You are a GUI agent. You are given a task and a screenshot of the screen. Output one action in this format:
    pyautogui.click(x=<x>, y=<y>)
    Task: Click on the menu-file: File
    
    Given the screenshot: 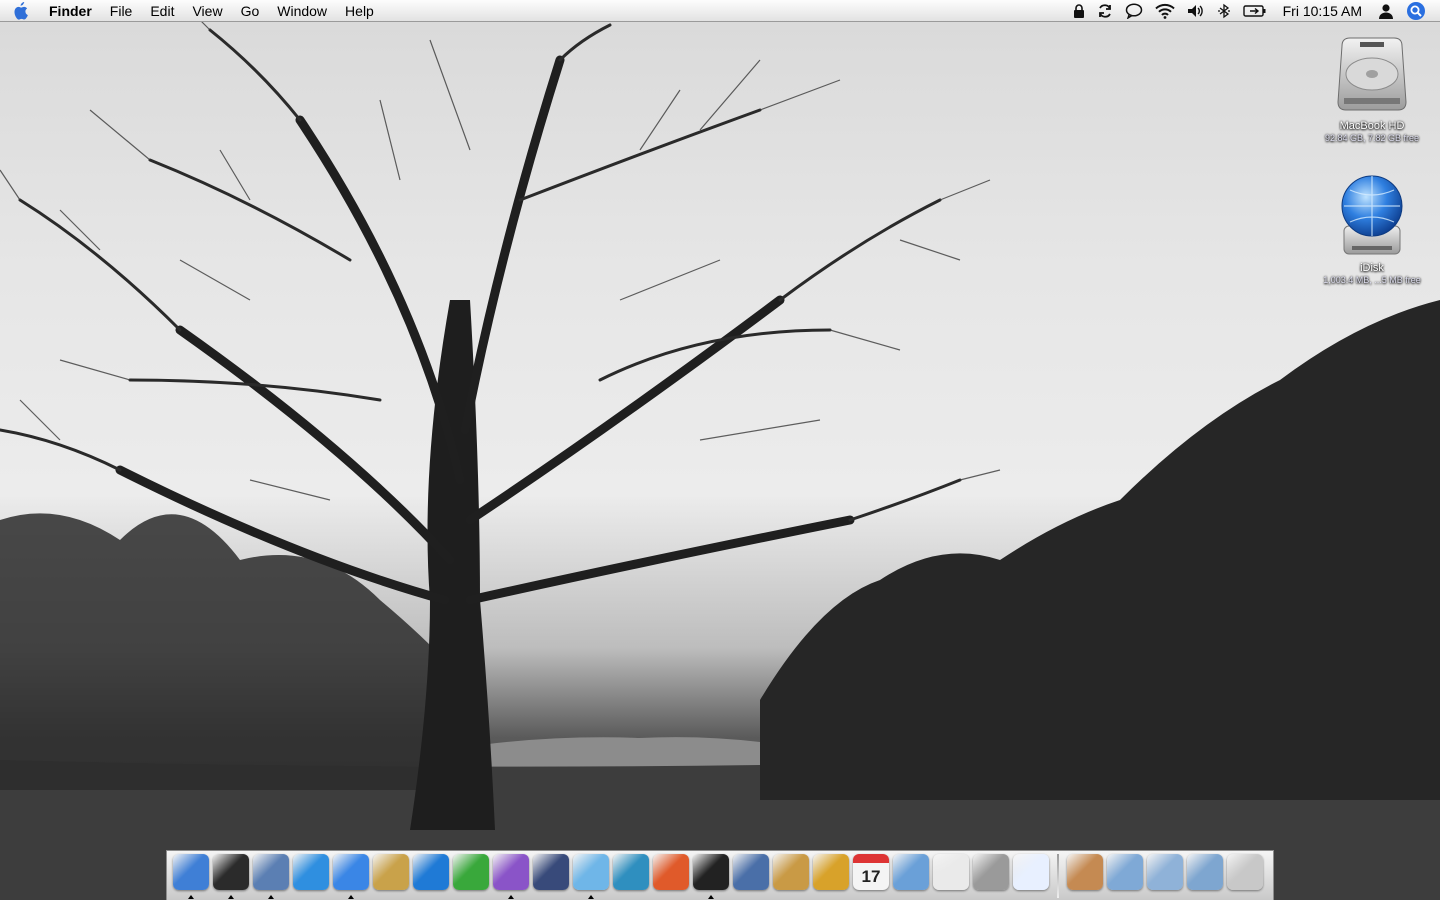 What is the action you would take?
    pyautogui.click(x=121, y=11)
    